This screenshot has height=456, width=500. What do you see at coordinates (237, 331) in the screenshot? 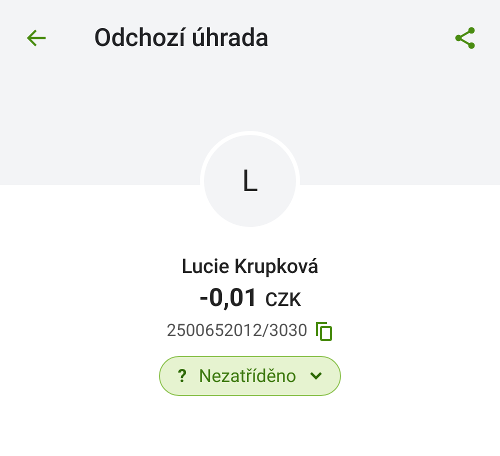
I see `account-number: 2500652012/3030` at bounding box center [237, 331].